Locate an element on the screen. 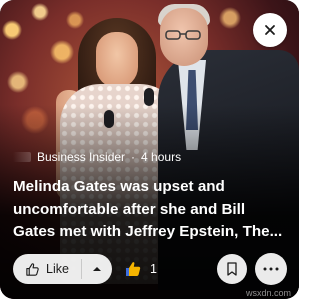  more-options-button is located at coordinates (271, 269).